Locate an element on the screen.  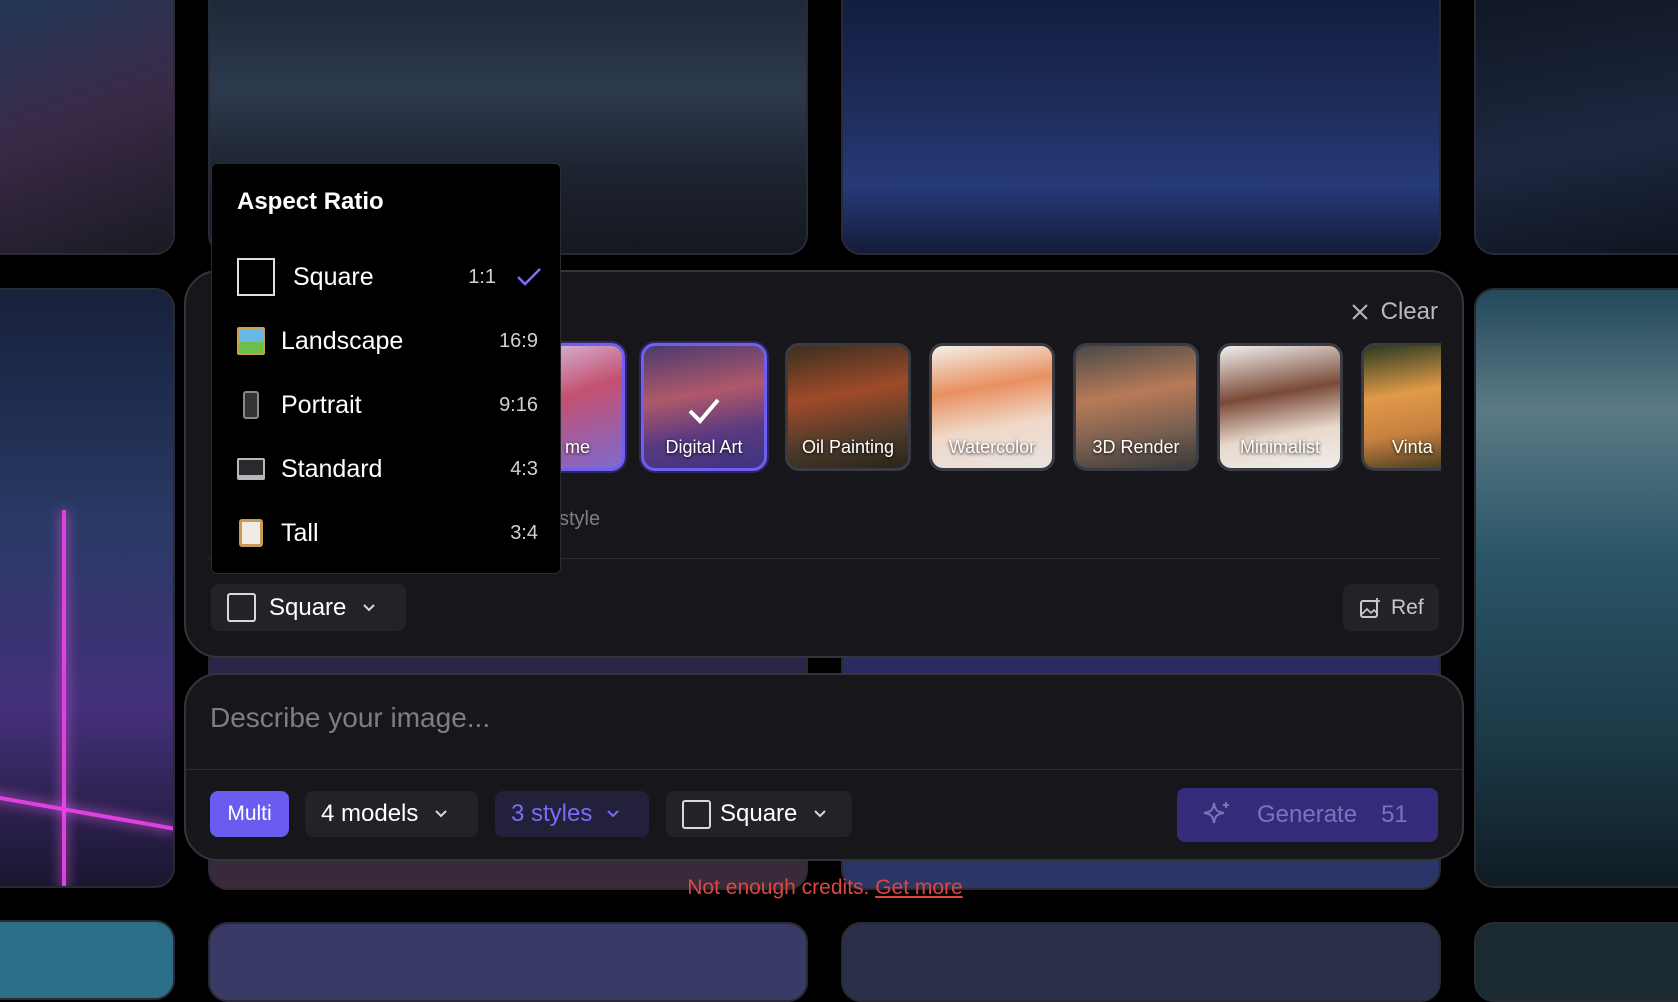
models-selector: 4 models is located at coordinates (391, 814).